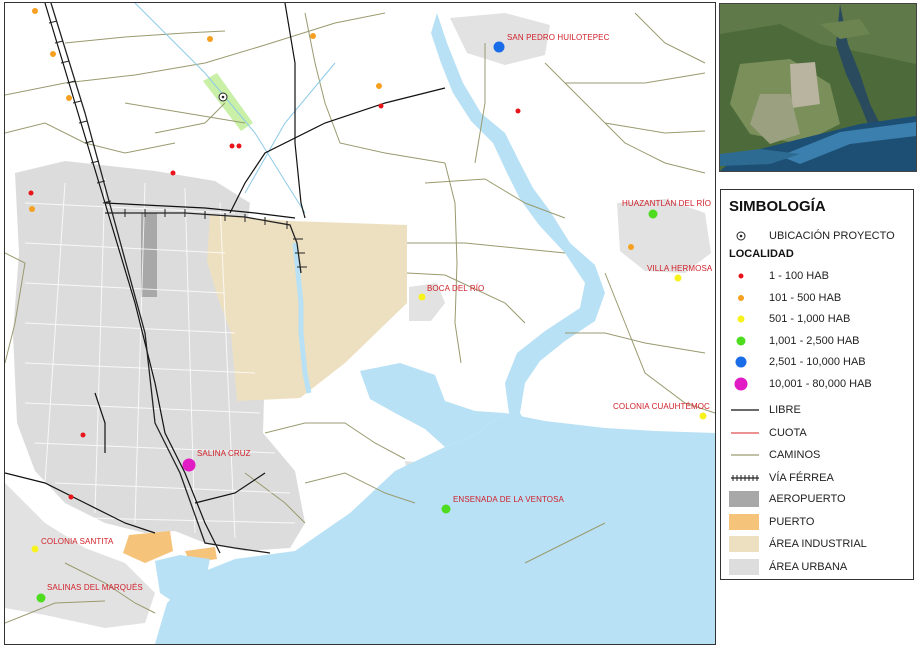 The width and height of the screenshot is (918, 646). I want to click on legend-label-project: UBICACIÓN PROYECTO, so click(832, 236).